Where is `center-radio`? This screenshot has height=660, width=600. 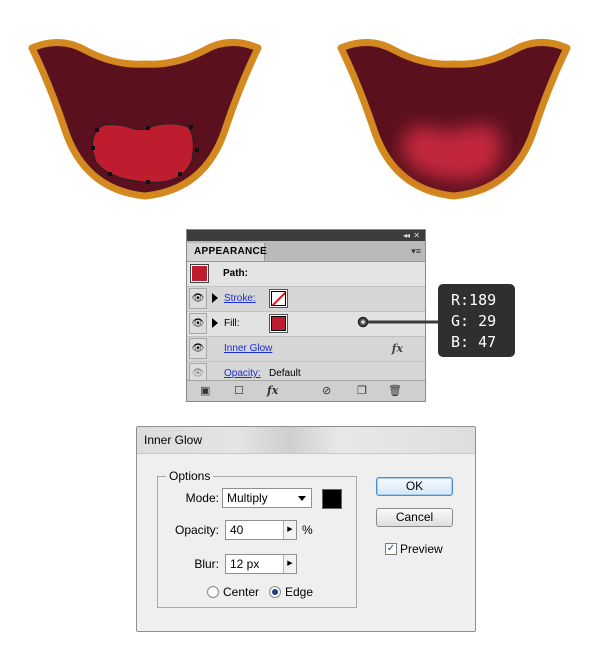 center-radio is located at coordinates (213, 592).